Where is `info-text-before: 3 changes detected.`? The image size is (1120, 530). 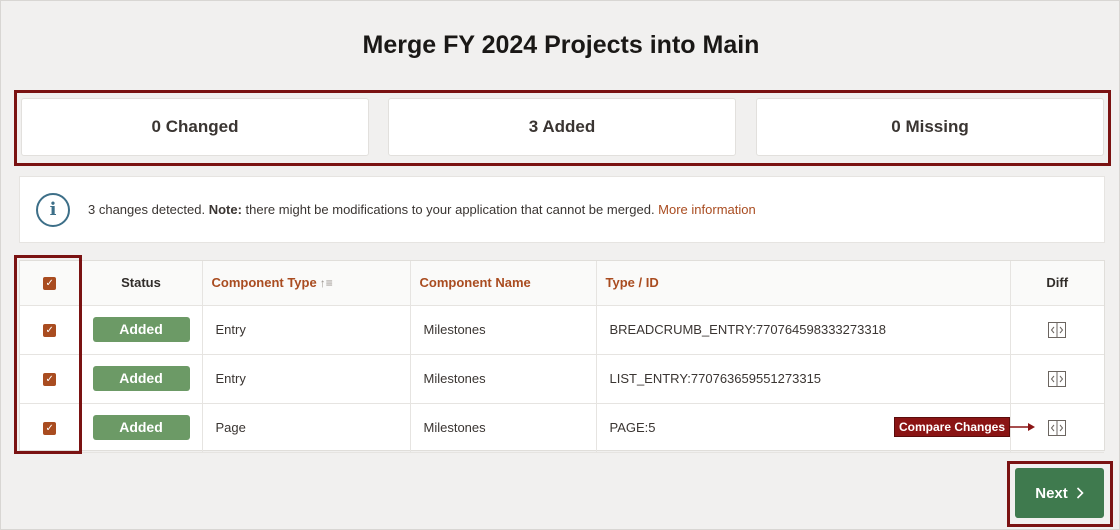
info-text-before: 3 changes detected. is located at coordinates (148, 209).